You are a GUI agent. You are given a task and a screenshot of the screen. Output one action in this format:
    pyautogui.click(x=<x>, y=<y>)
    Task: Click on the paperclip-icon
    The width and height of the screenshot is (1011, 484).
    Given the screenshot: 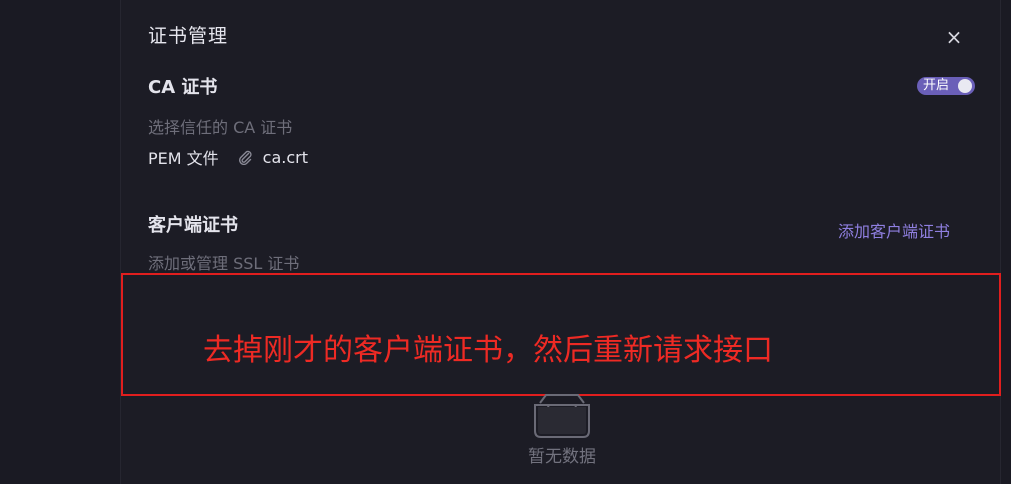 What is the action you would take?
    pyautogui.click(x=245, y=157)
    